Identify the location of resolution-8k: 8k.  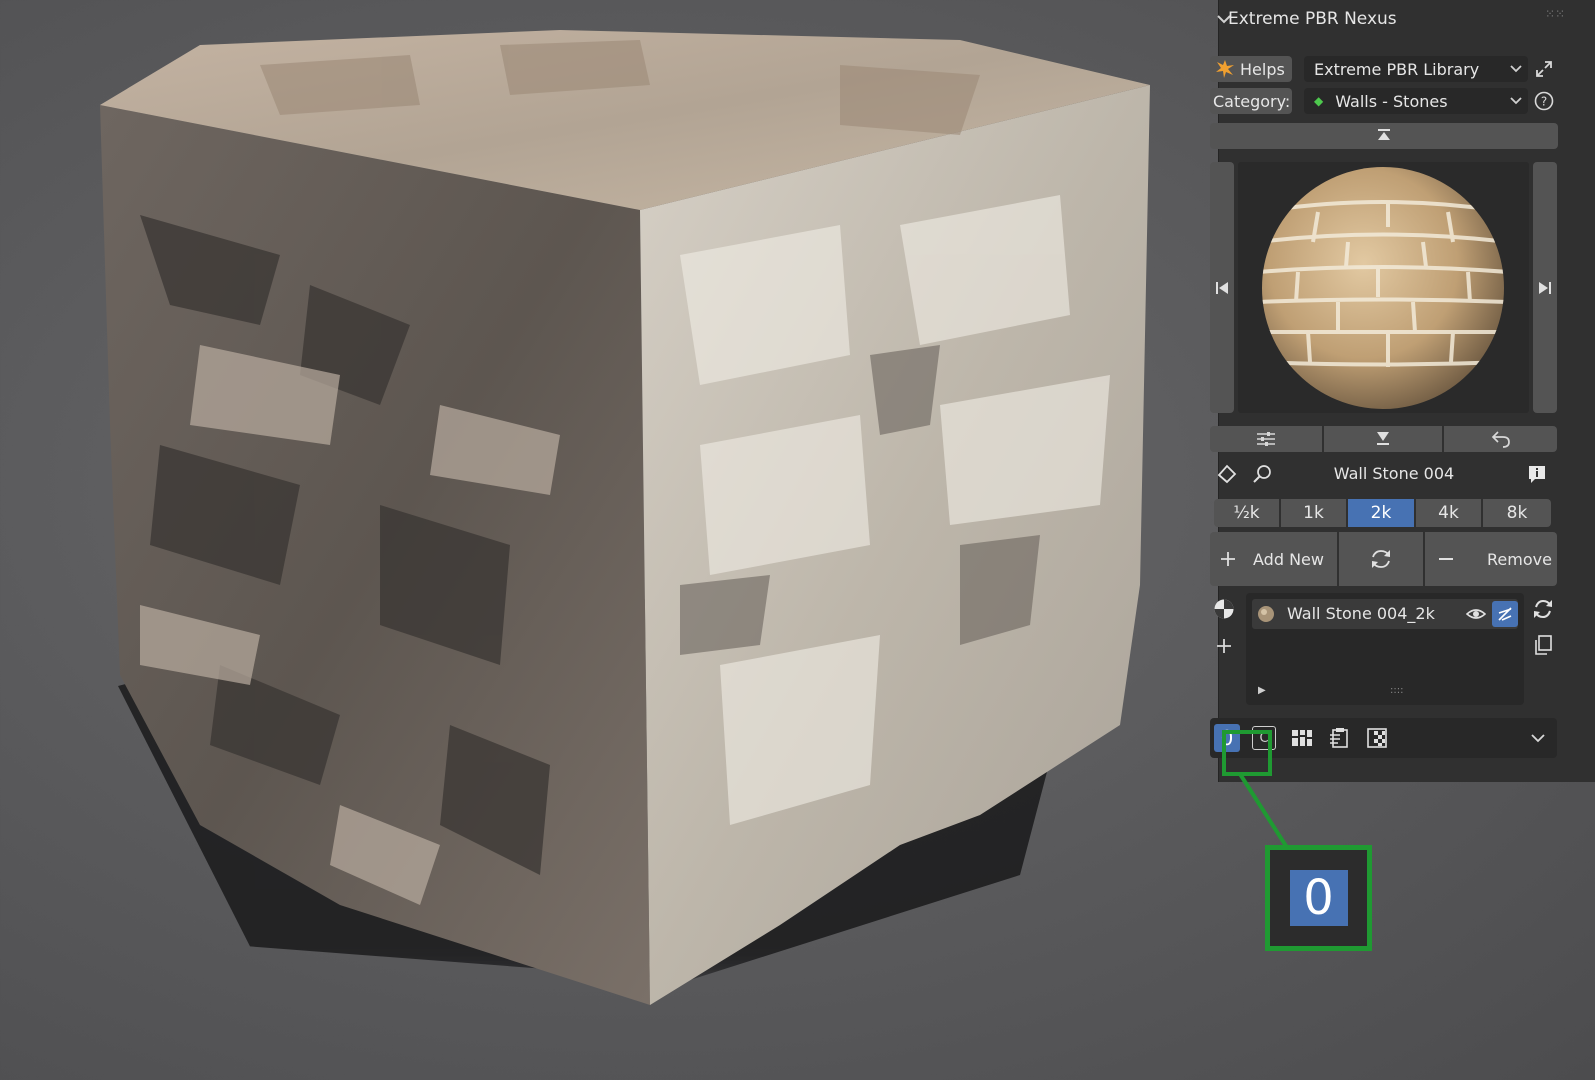
(1517, 513).